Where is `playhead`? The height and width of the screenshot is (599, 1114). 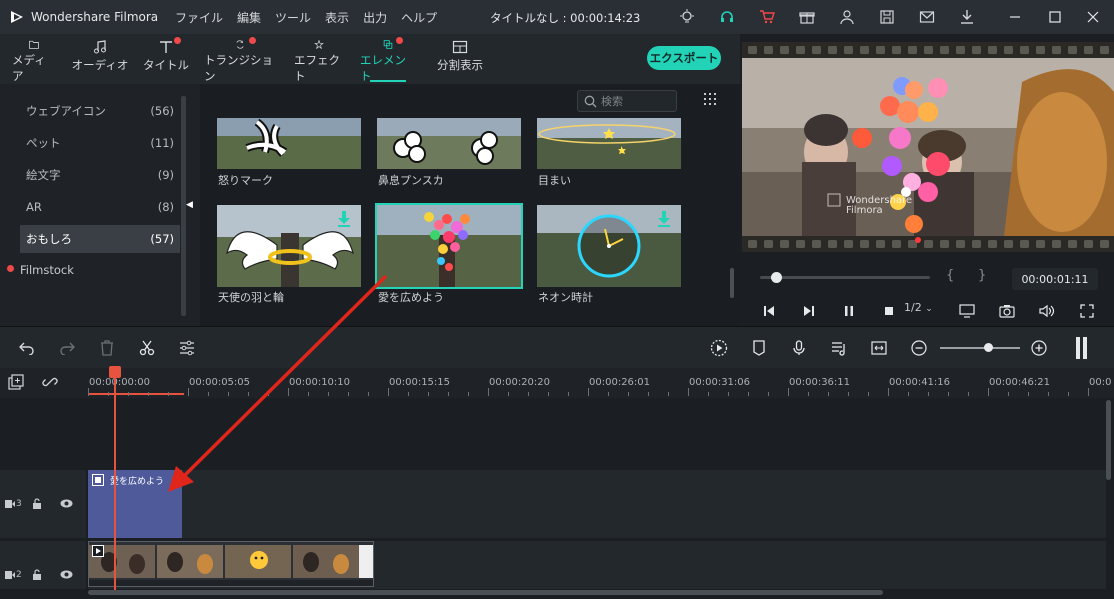
playhead is located at coordinates (115, 479).